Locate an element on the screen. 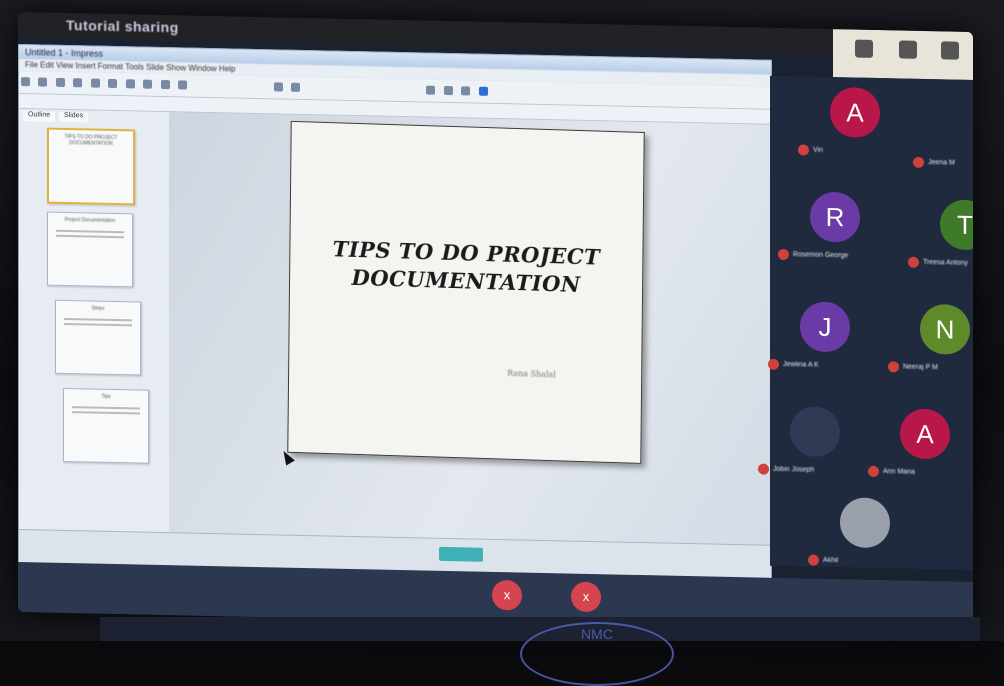  participant-avatar: T is located at coordinates (956, 225).